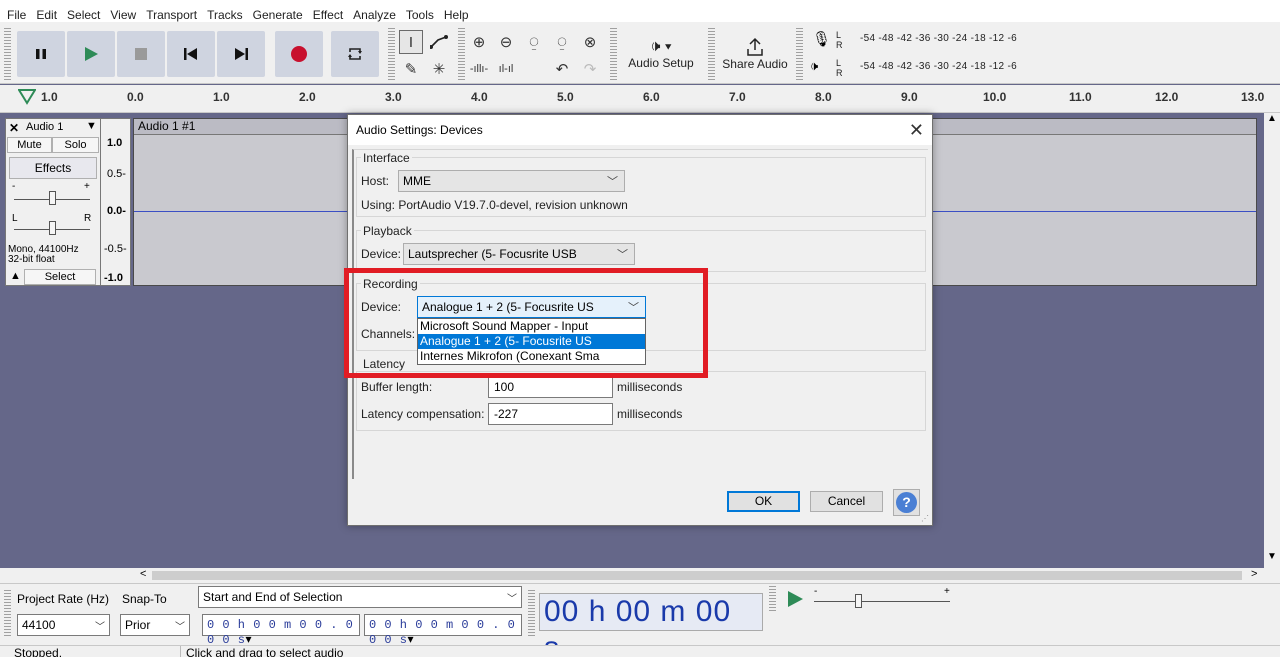 This screenshot has width=1280, height=657. I want to click on play-head-icon, so click(27, 97).